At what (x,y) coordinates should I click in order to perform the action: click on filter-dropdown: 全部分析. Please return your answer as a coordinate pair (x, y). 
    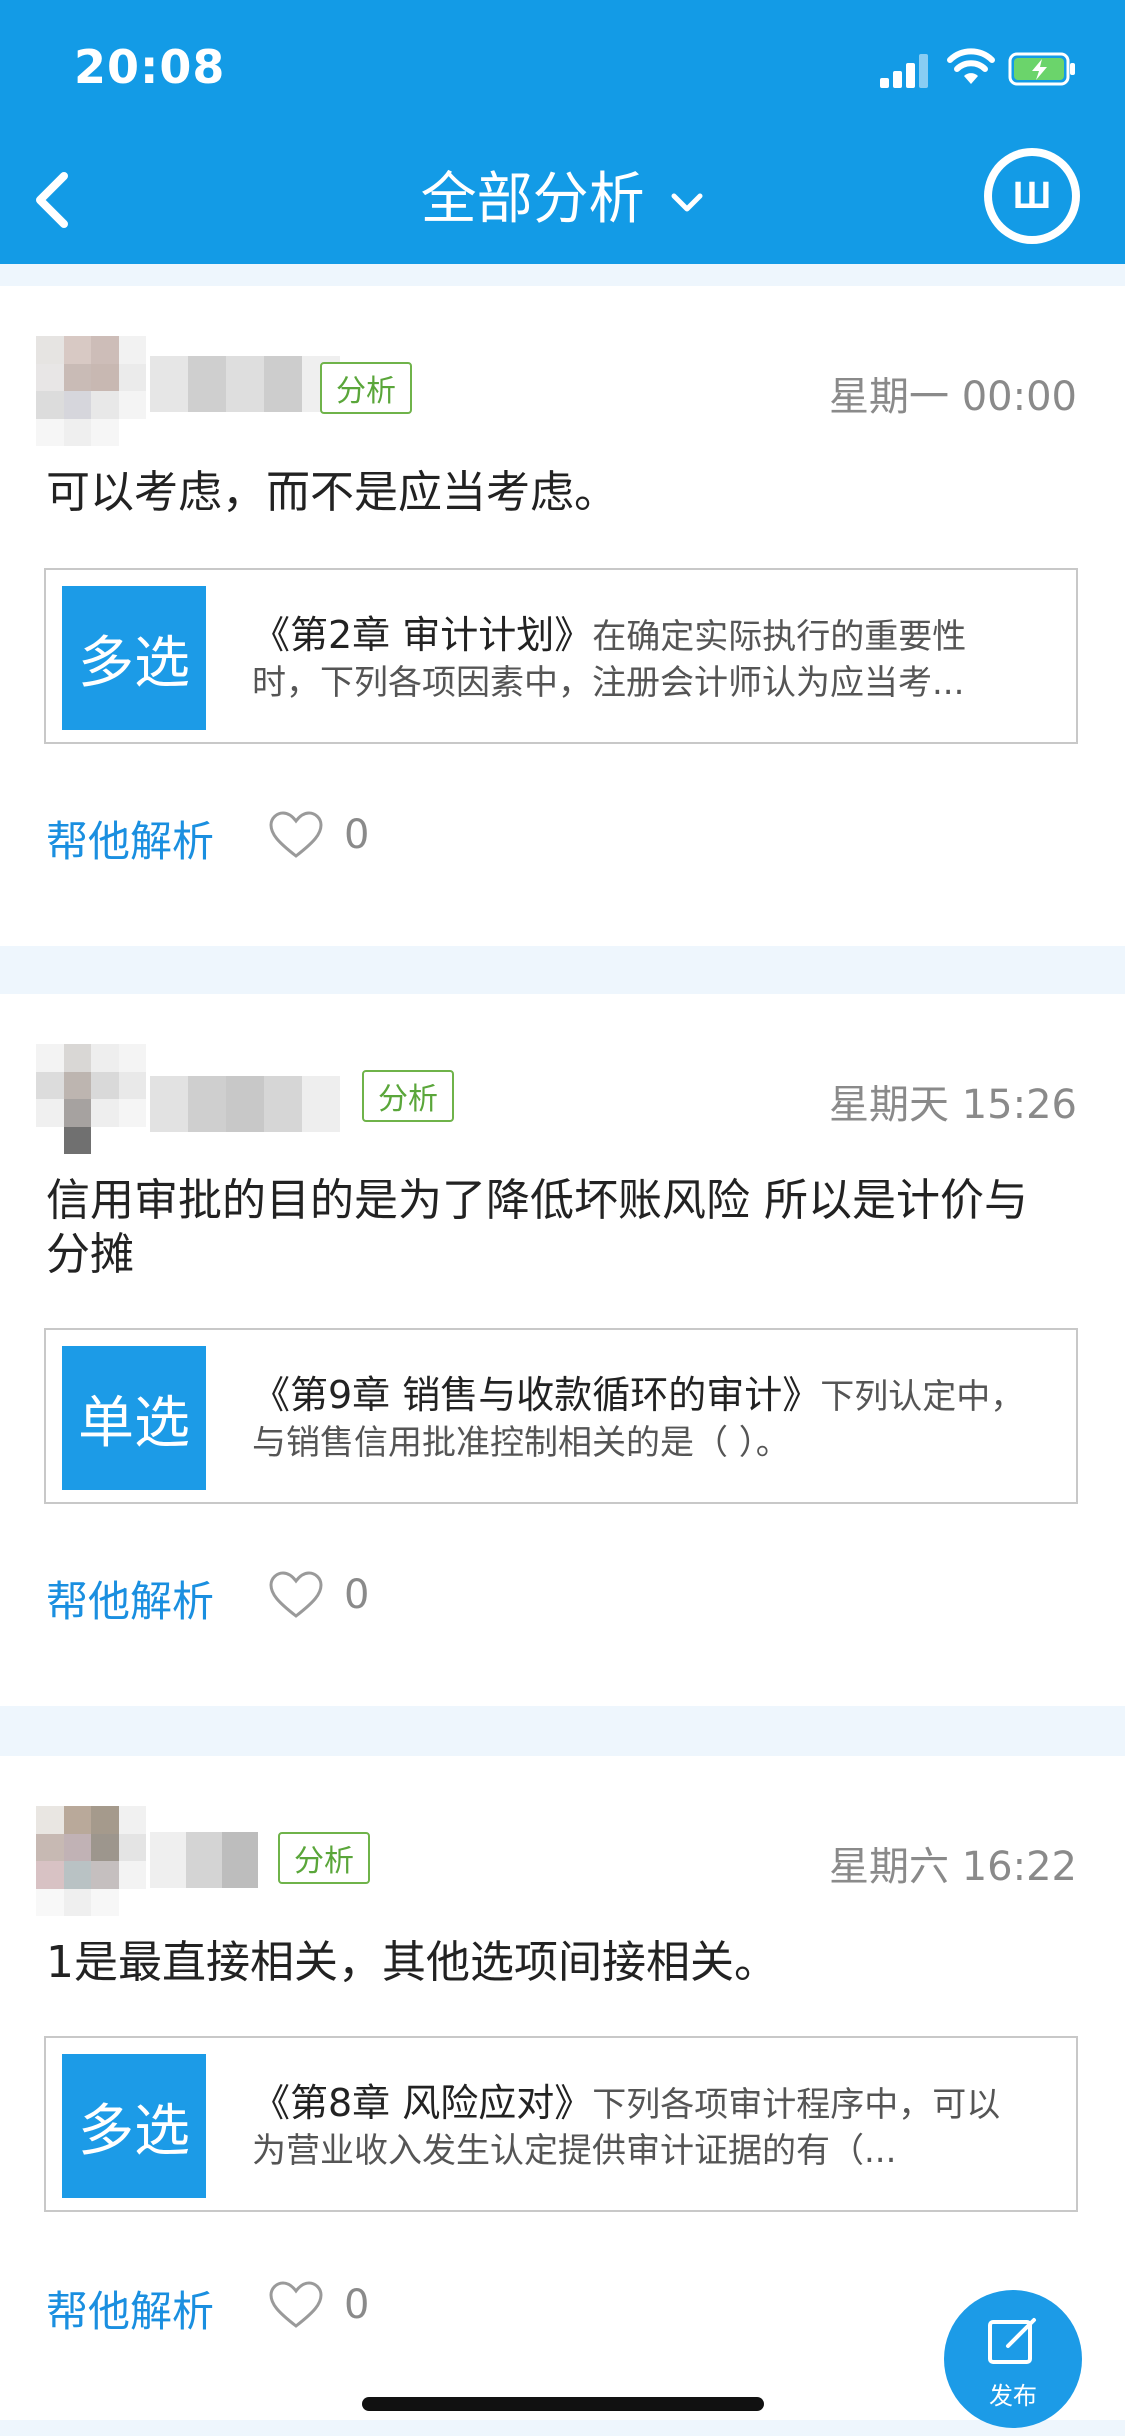
    Looking at the image, I should click on (562, 200).